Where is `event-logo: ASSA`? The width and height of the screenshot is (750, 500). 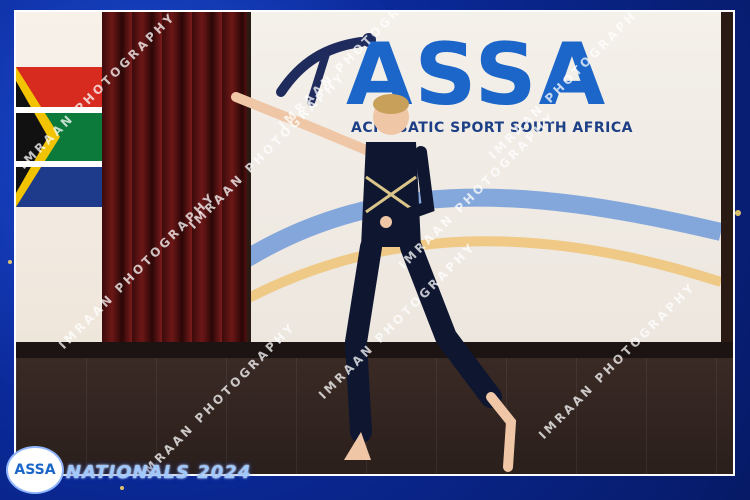
event-logo: ASSA is located at coordinates (35, 470).